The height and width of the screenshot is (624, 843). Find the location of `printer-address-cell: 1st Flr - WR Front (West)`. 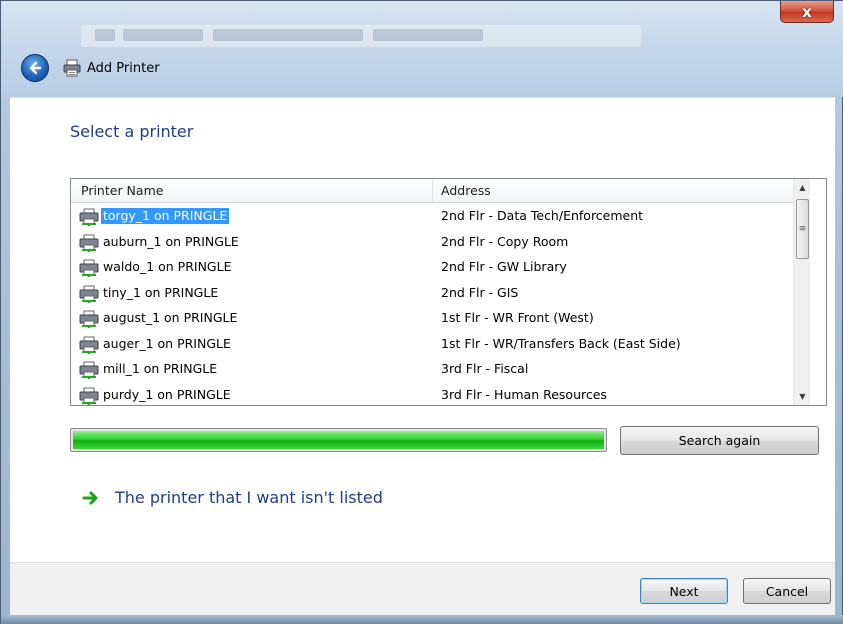

printer-address-cell: 1st Flr - WR Front (West) is located at coordinates (517, 318).